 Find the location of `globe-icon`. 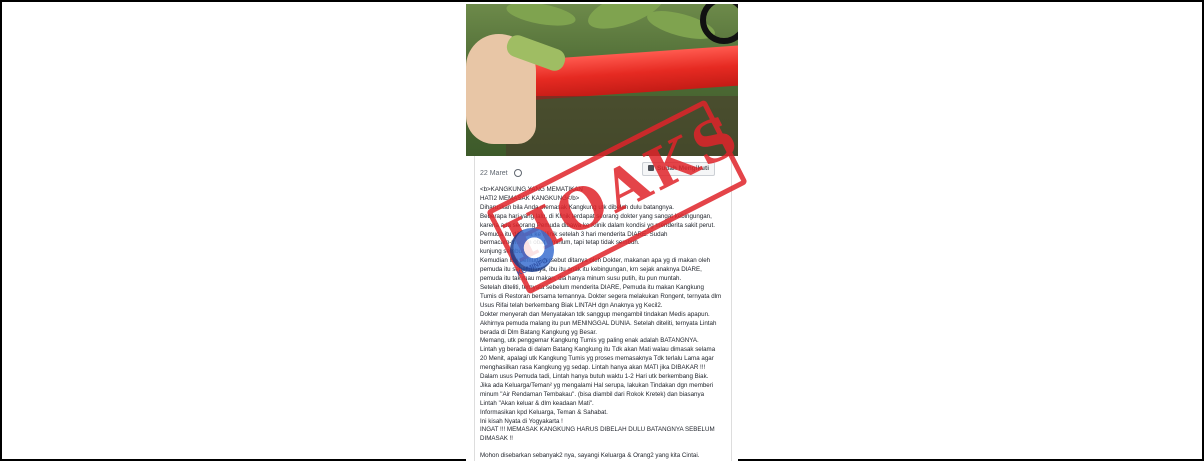

globe-icon is located at coordinates (517, 173).